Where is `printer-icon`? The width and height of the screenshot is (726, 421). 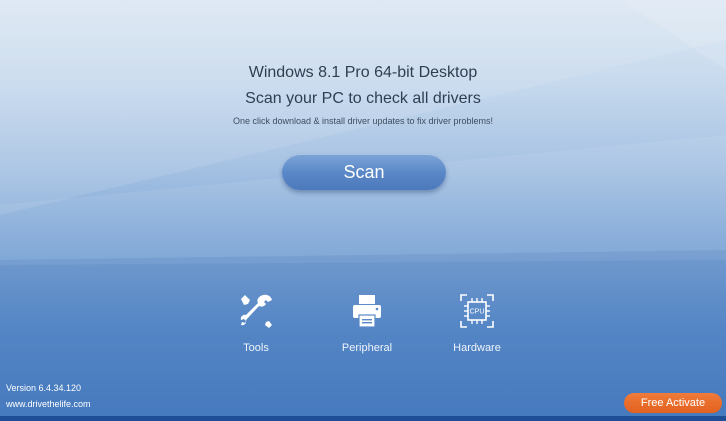
printer-icon is located at coordinates (367, 311).